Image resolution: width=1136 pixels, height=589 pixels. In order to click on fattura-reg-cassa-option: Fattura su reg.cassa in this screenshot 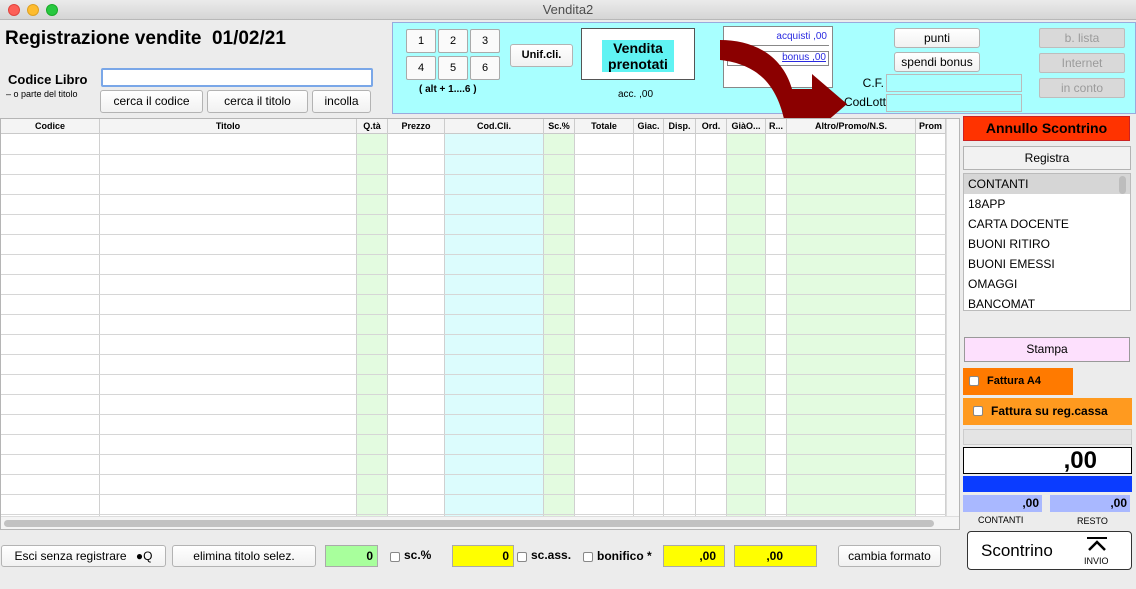, I will do `click(1047, 411)`.